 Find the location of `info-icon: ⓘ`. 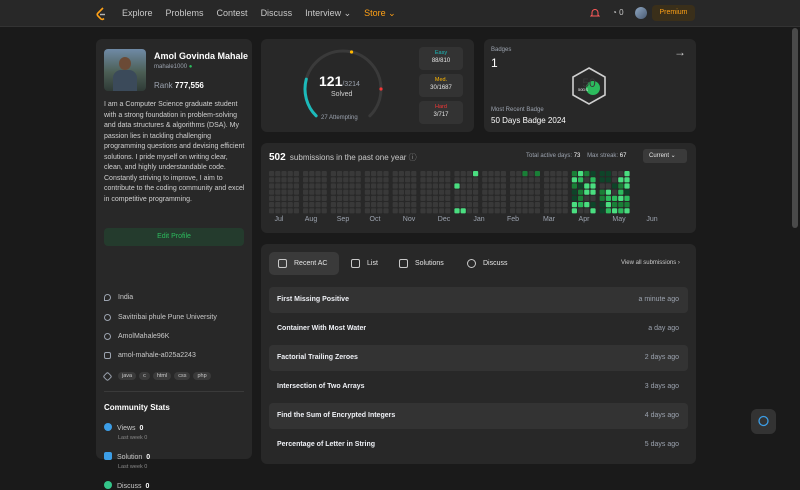

info-icon: ⓘ is located at coordinates (413, 157).